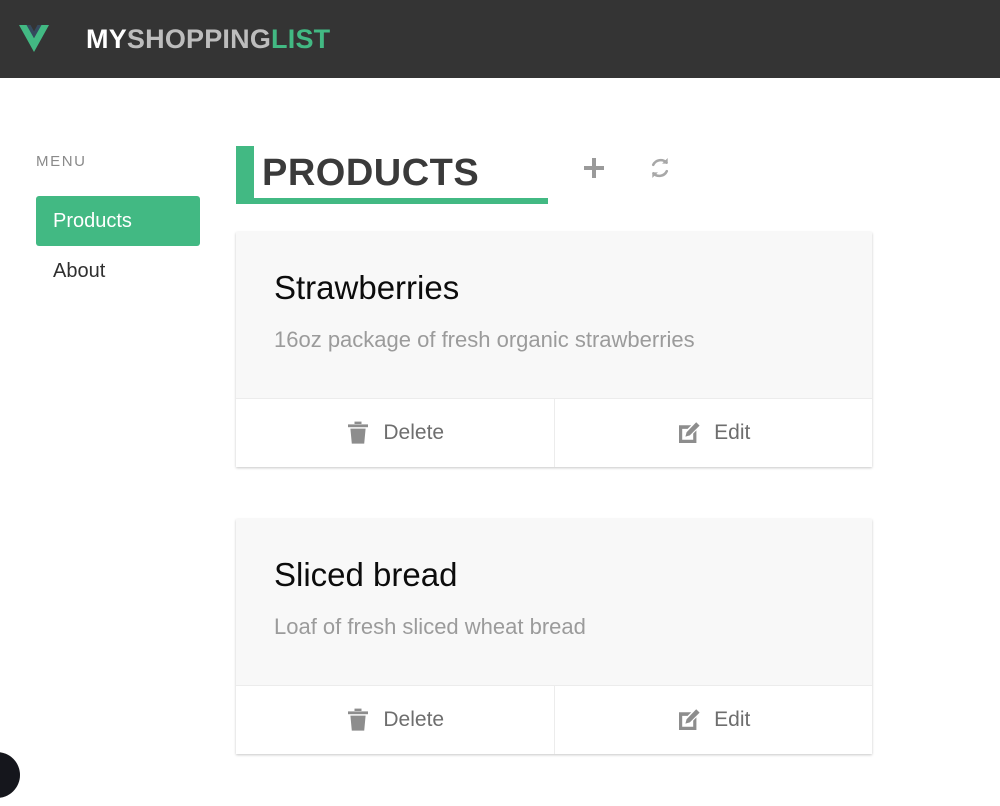  What do you see at coordinates (366, 574) in the screenshot?
I see `product-title: Sliced bread` at bounding box center [366, 574].